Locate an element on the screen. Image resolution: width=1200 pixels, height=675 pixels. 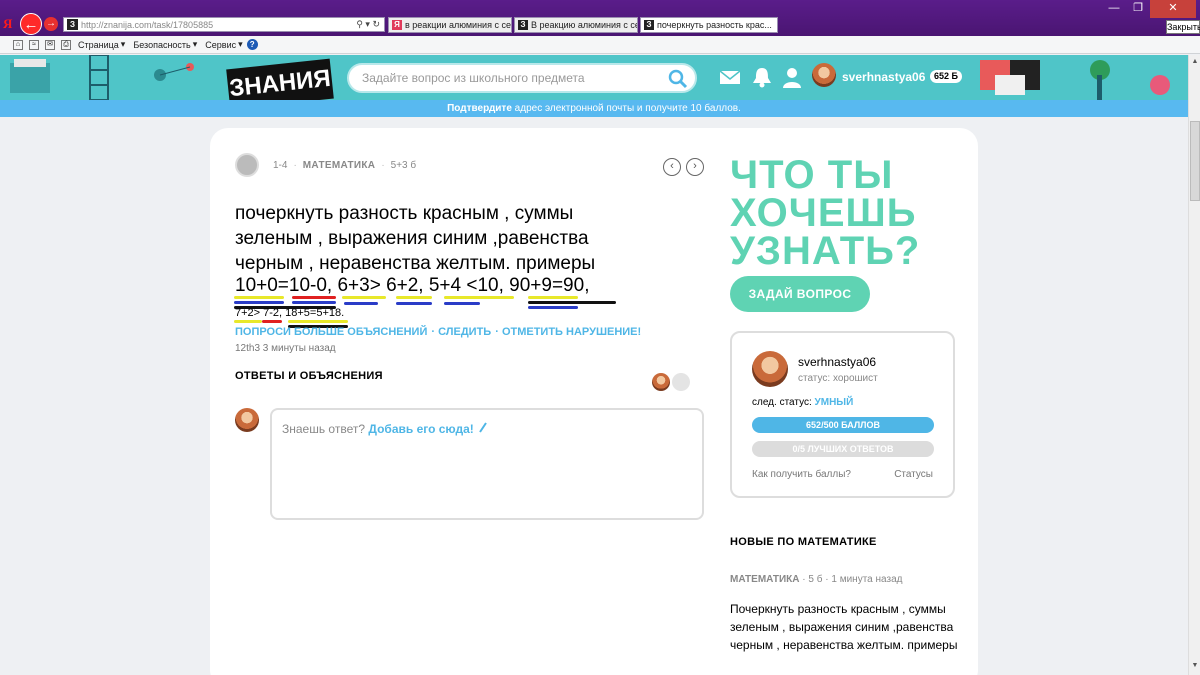
question-meta: 1-4 · МАТЕМАТИКА · 5+3 б is located at coordinates (325, 165).